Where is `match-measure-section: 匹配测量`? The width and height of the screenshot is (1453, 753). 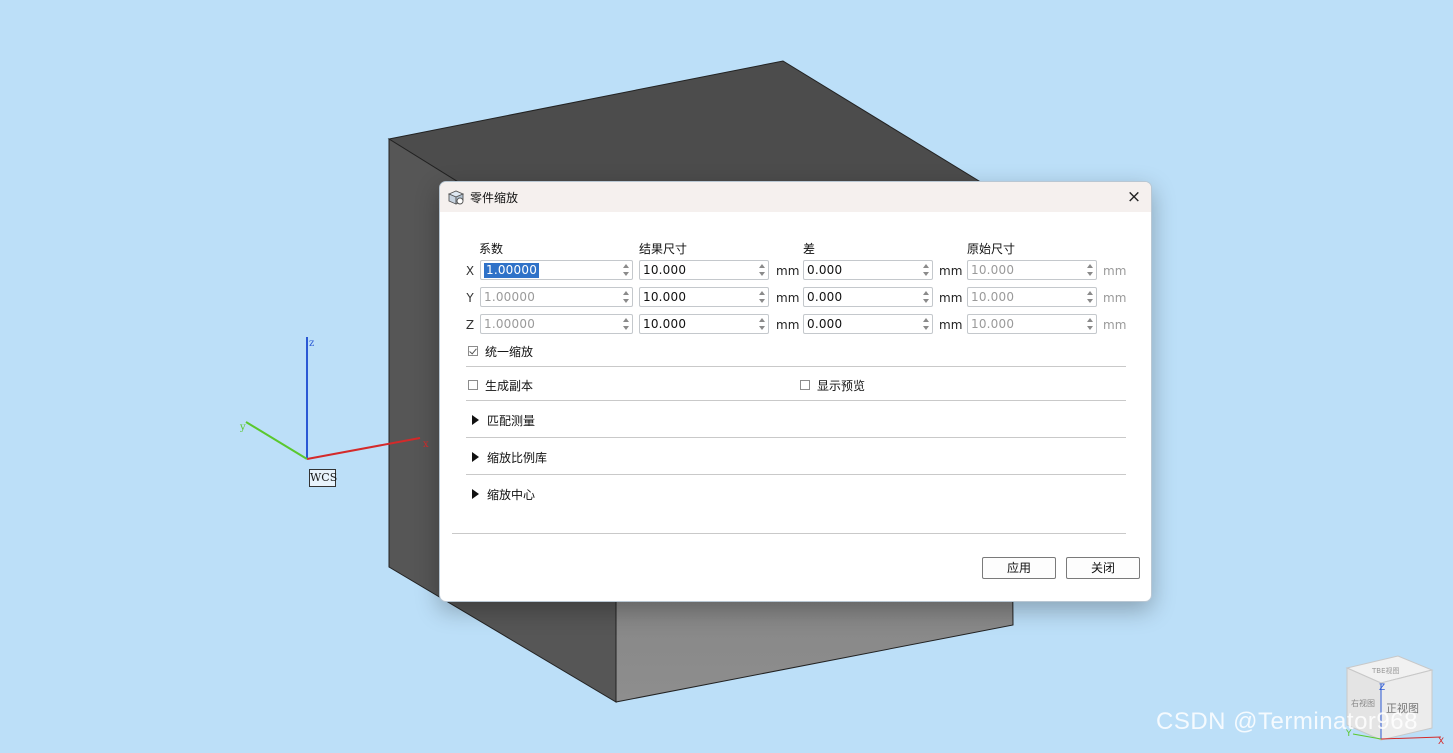
match-measure-section: 匹配测量 is located at coordinates (572, 421).